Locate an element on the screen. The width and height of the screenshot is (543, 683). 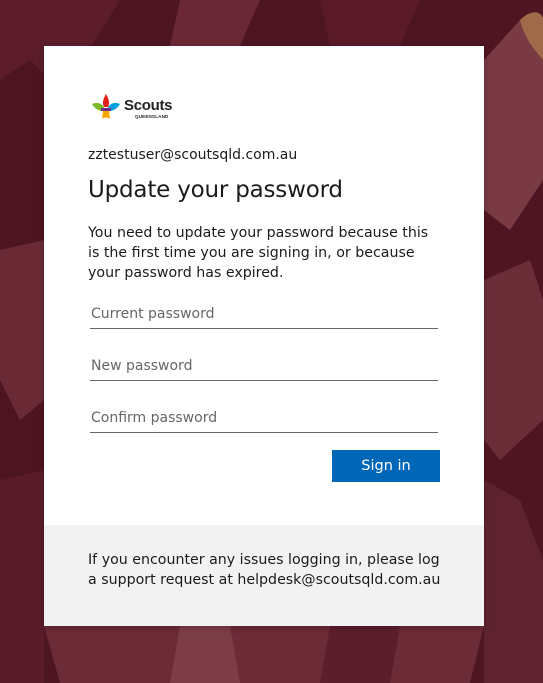
current-password-field is located at coordinates (264, 314).